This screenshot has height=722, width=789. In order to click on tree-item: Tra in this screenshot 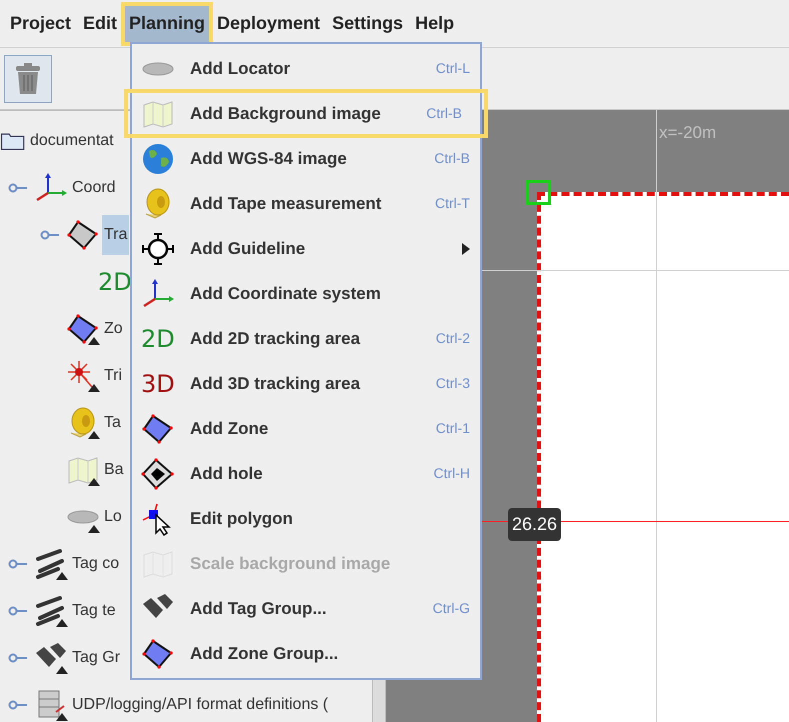, I will do `click(116, 234)`.